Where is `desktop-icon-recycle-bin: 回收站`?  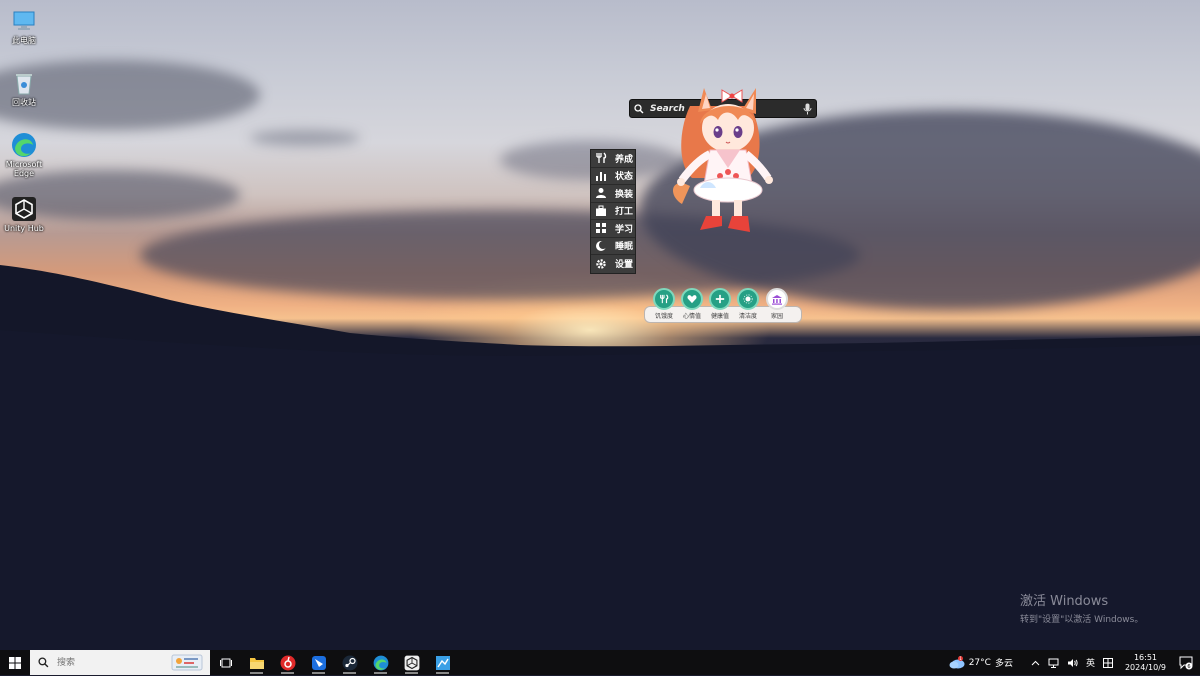 desktop-icon-recycle-bin: 回收站 is located at coordinates (24, 88).